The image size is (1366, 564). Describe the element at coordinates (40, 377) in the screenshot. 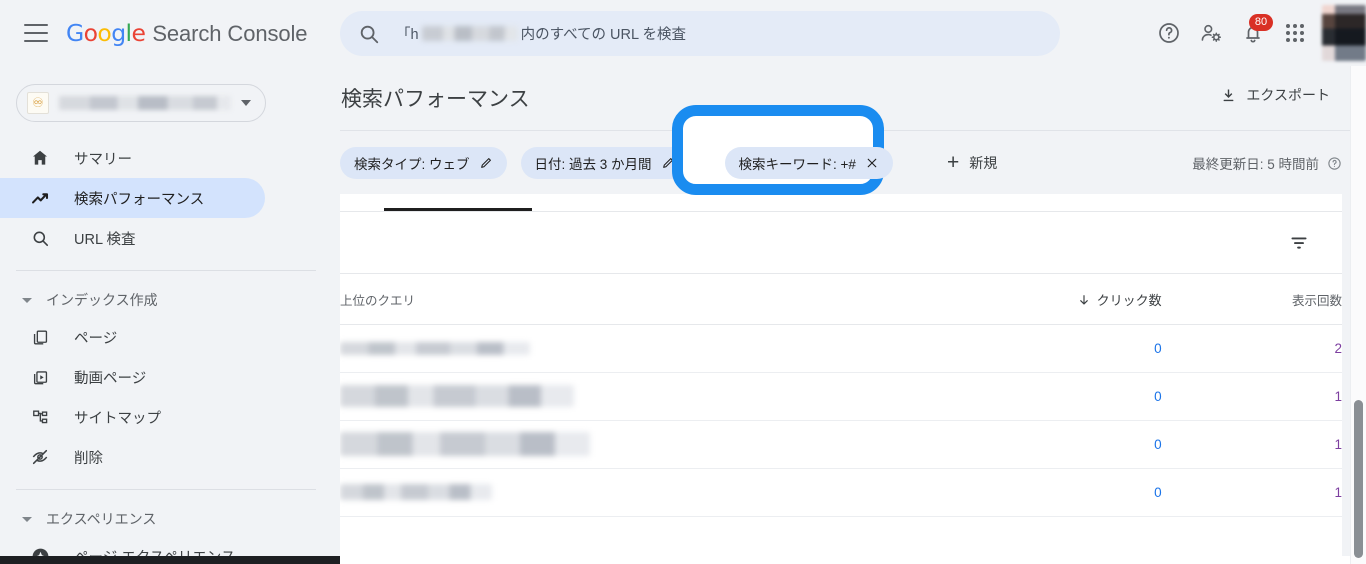

I see `video-page-icon` at that location.